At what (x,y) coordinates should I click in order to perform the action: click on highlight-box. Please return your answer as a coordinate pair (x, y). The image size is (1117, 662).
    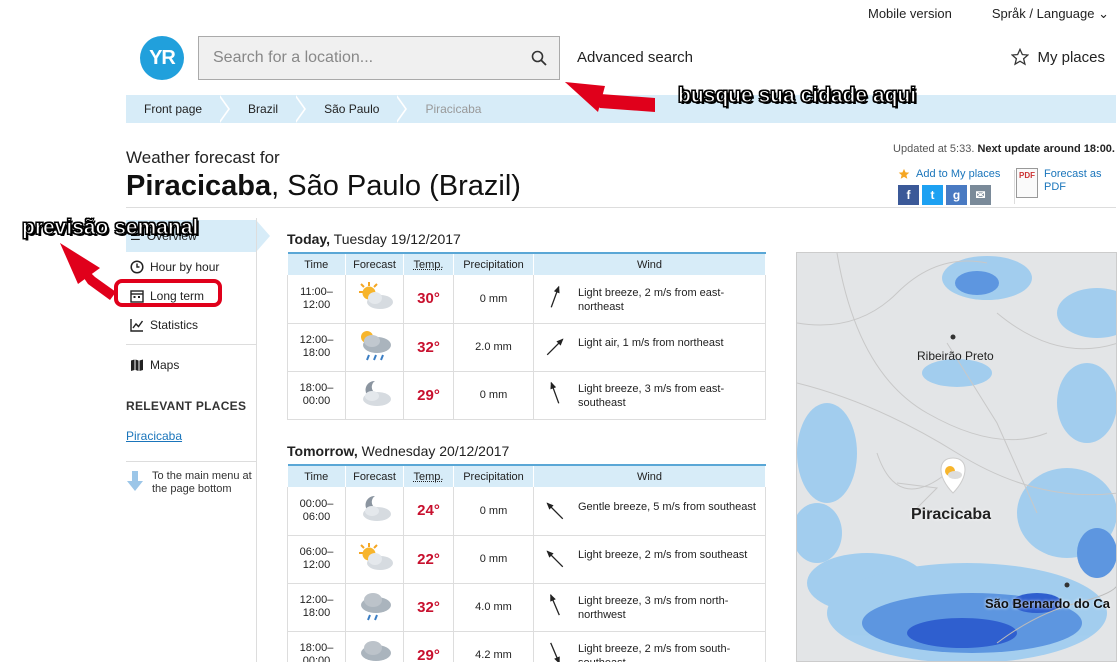
    Looking at the image, I should click on (168, 293).